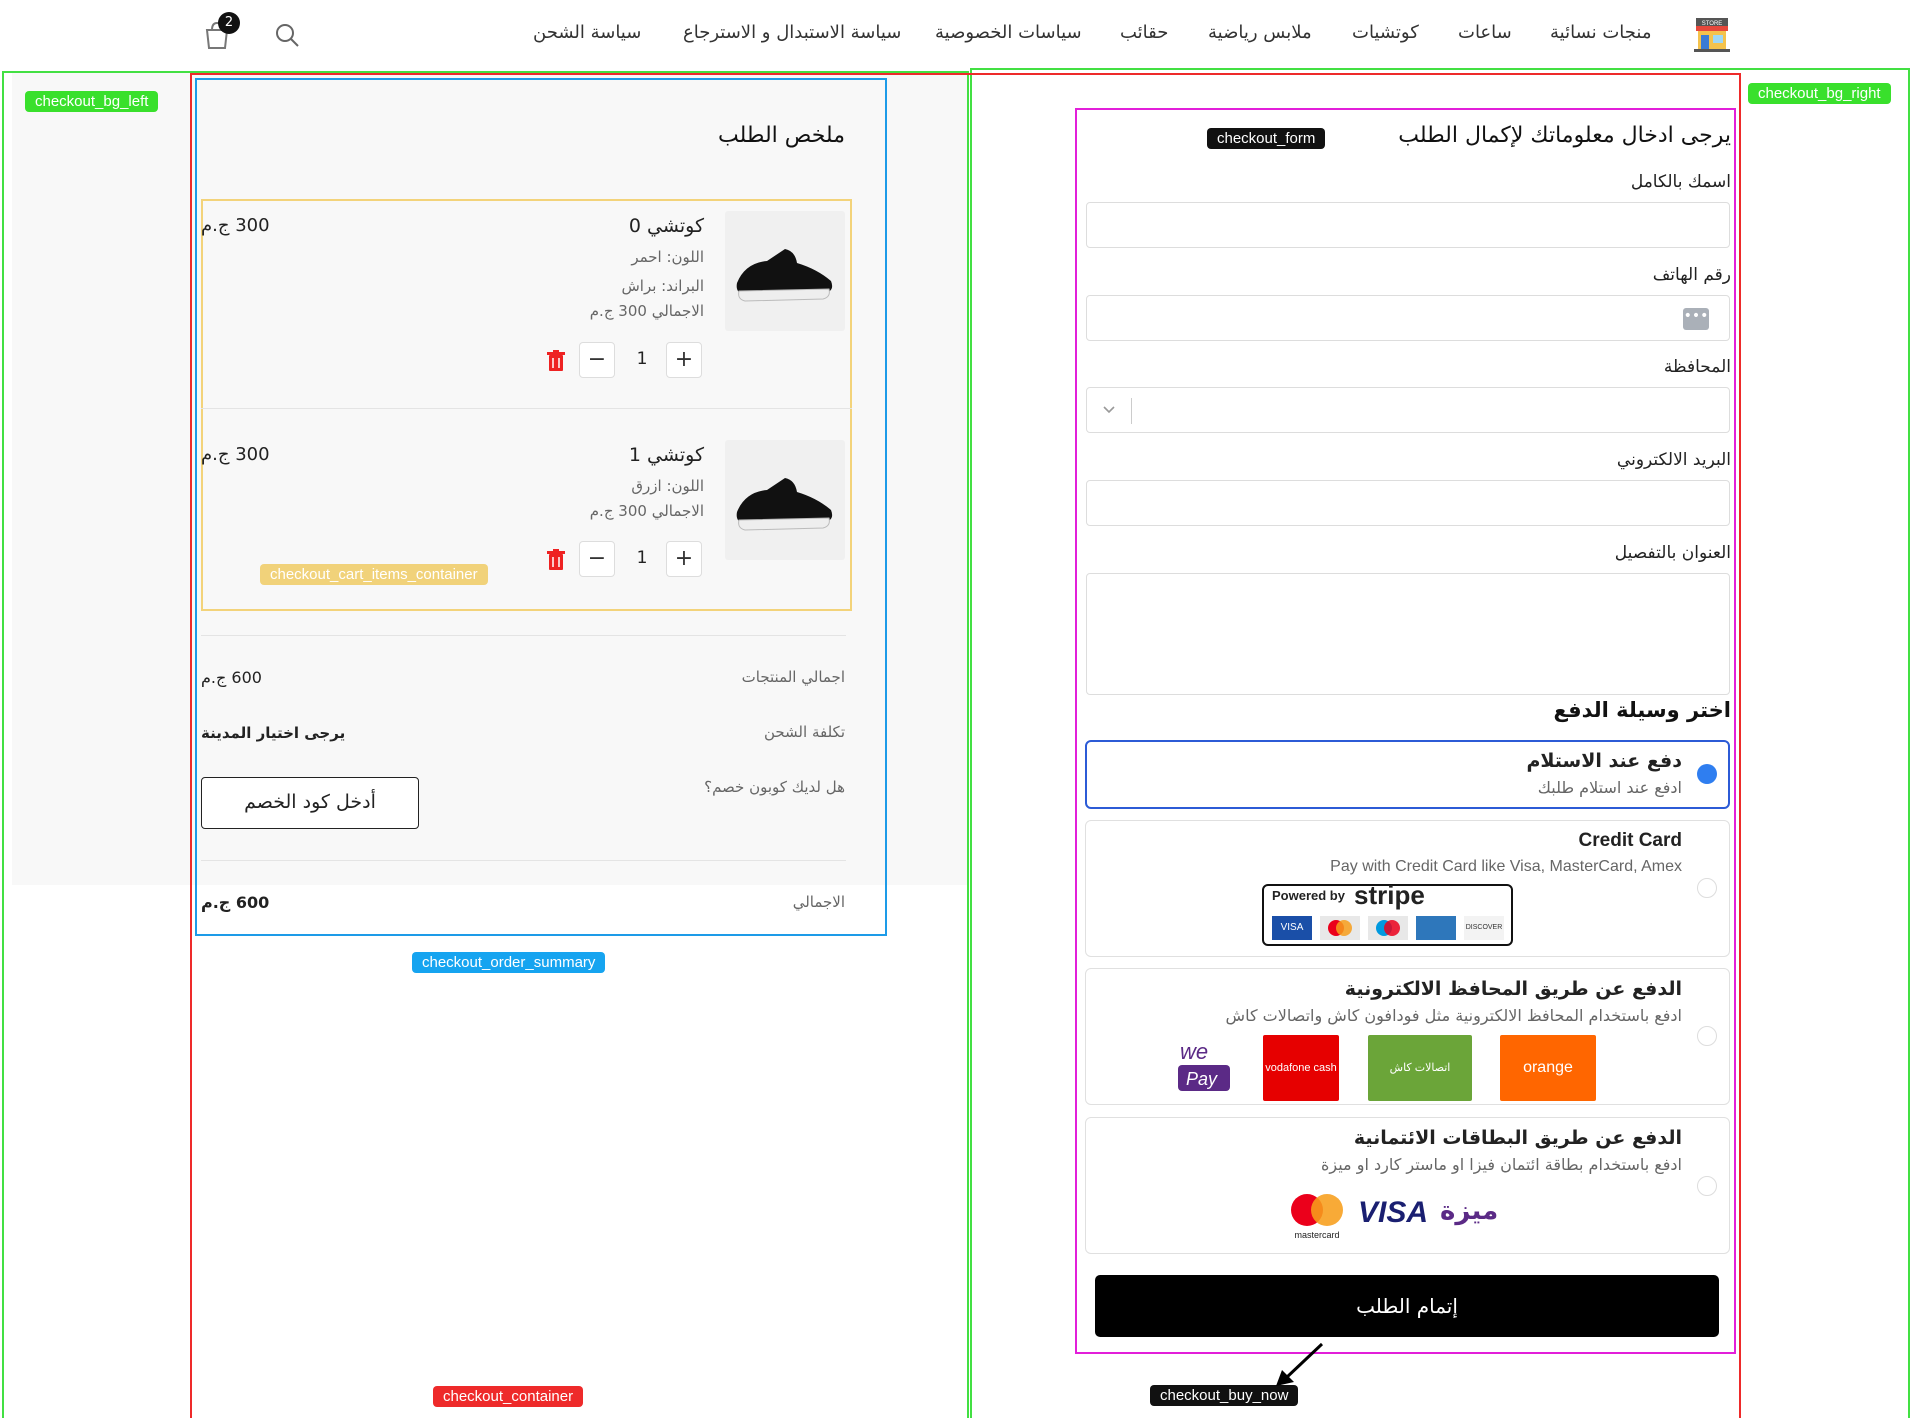 This screenshot has height=1418, width=1919. What do you see at coordinates (1393, 1212) in the screenshot?
I see `visa-logo: VISA` at bounding box center [1393, 1212].